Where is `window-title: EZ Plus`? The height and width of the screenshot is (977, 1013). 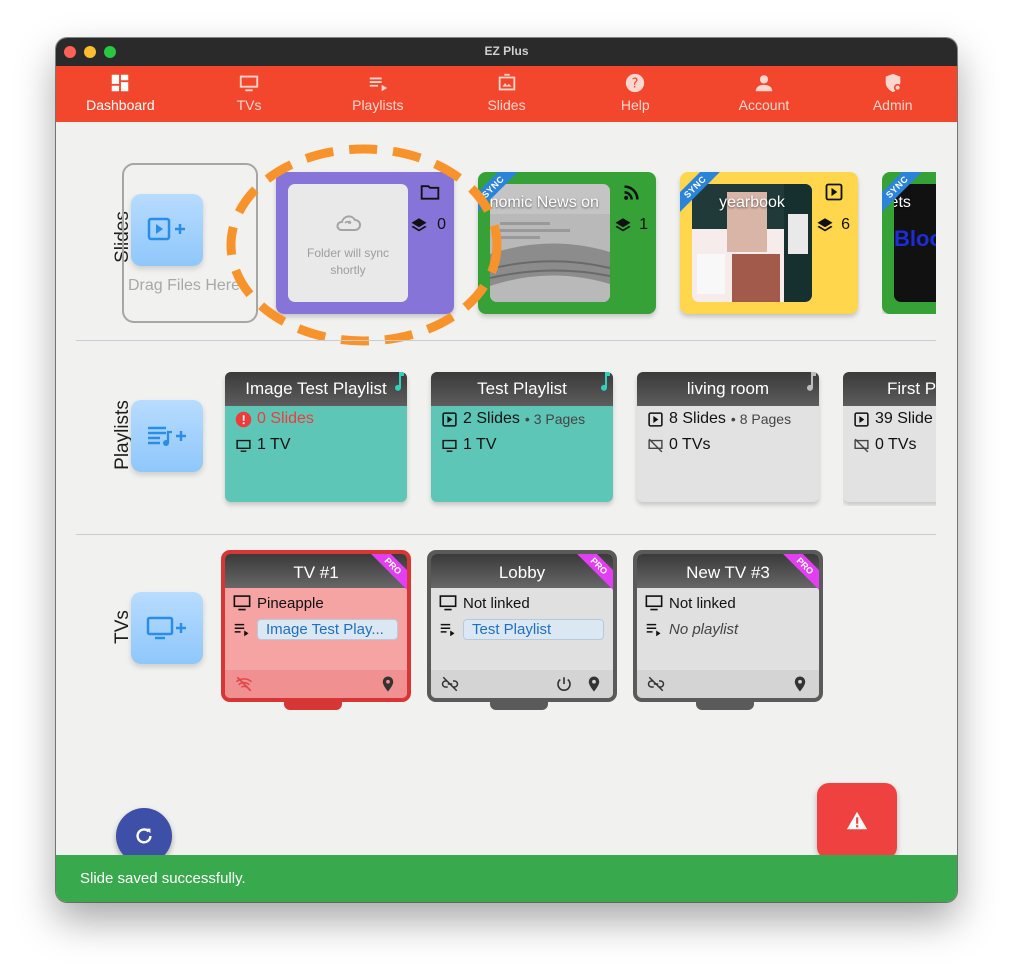
window-title: EZ Plus is located at coordinates (506, 51).